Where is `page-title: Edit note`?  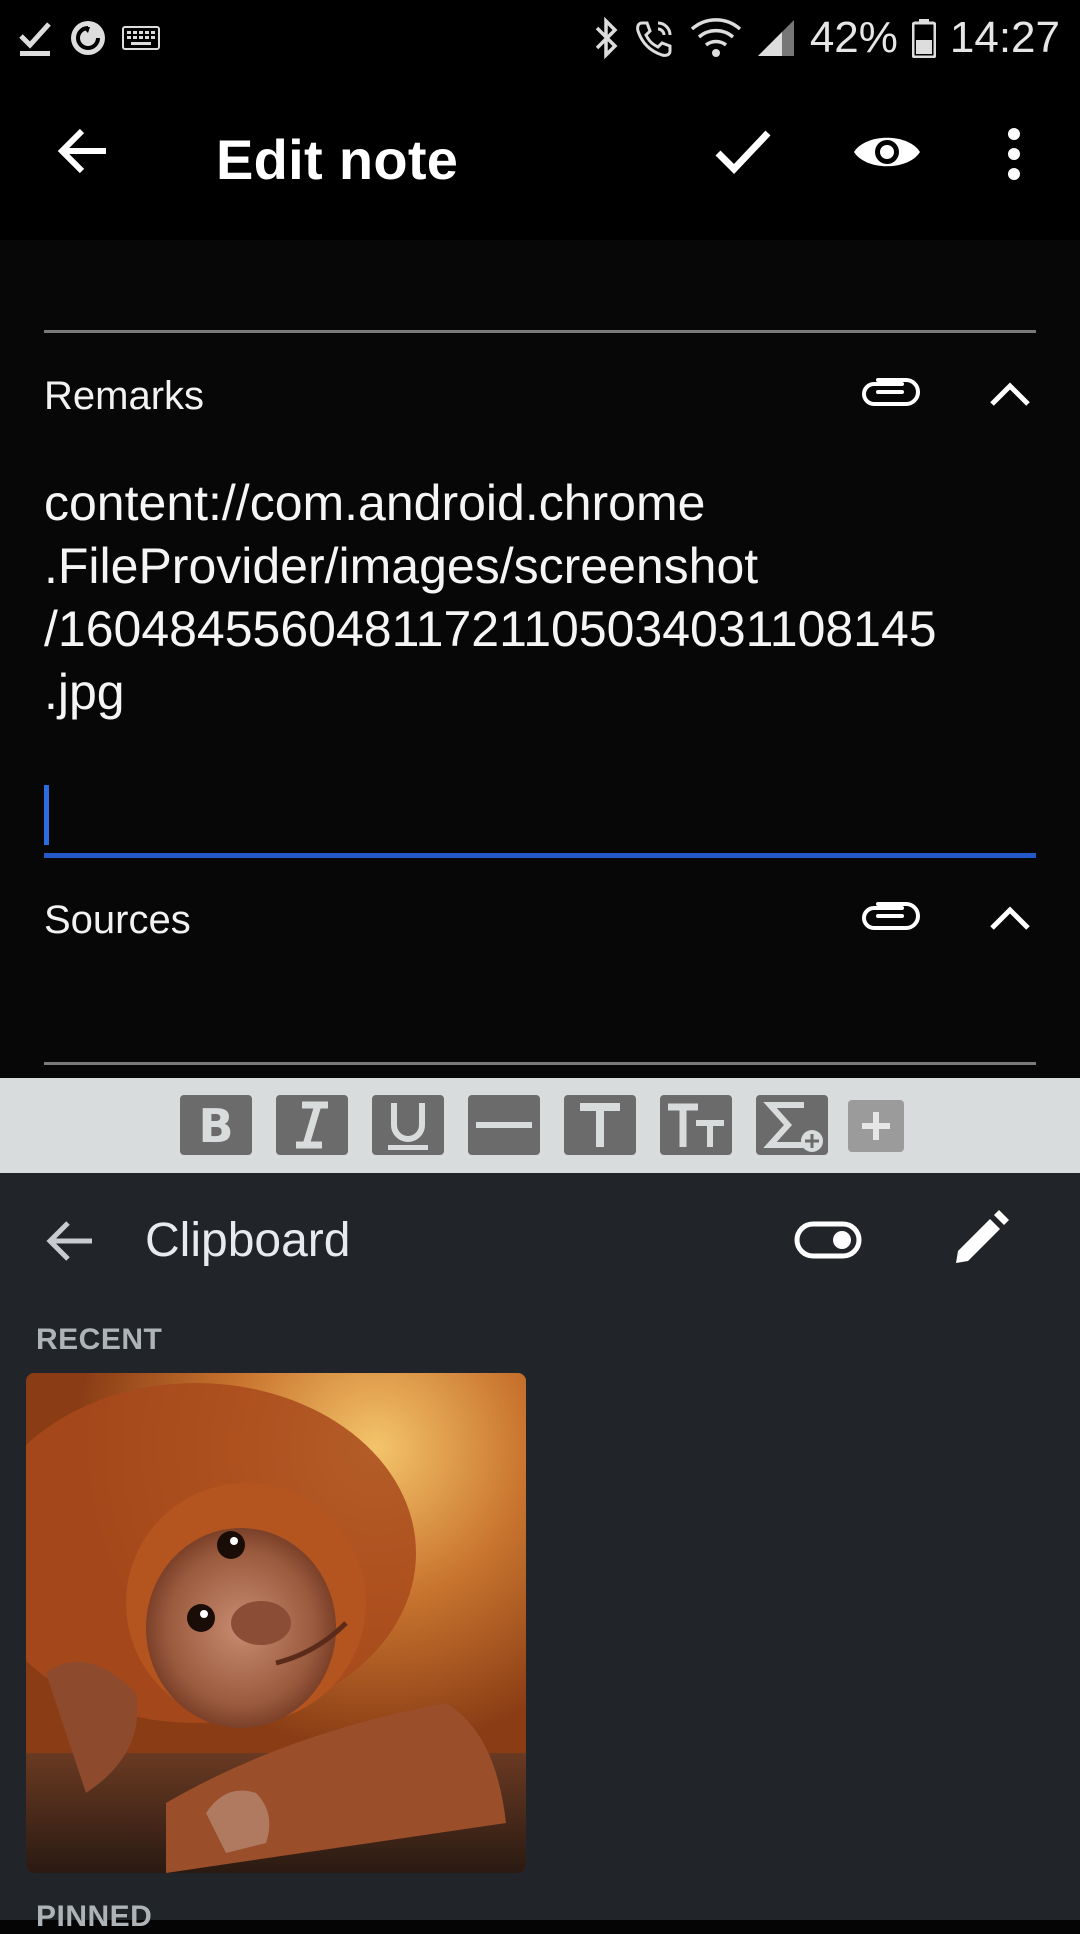 page-title: Edit note is located at coordinates (337, 159).